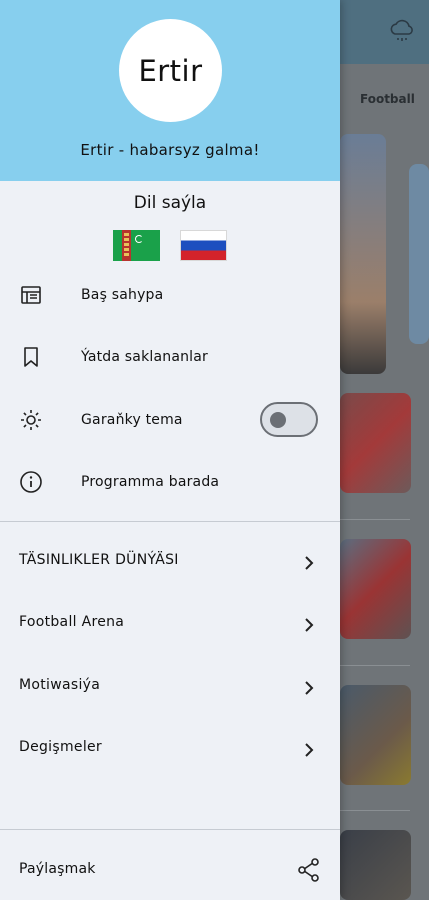 The width and height of the screenshot is (429, 900). I want to click on category-label: Football Arena, so click(72, 622).